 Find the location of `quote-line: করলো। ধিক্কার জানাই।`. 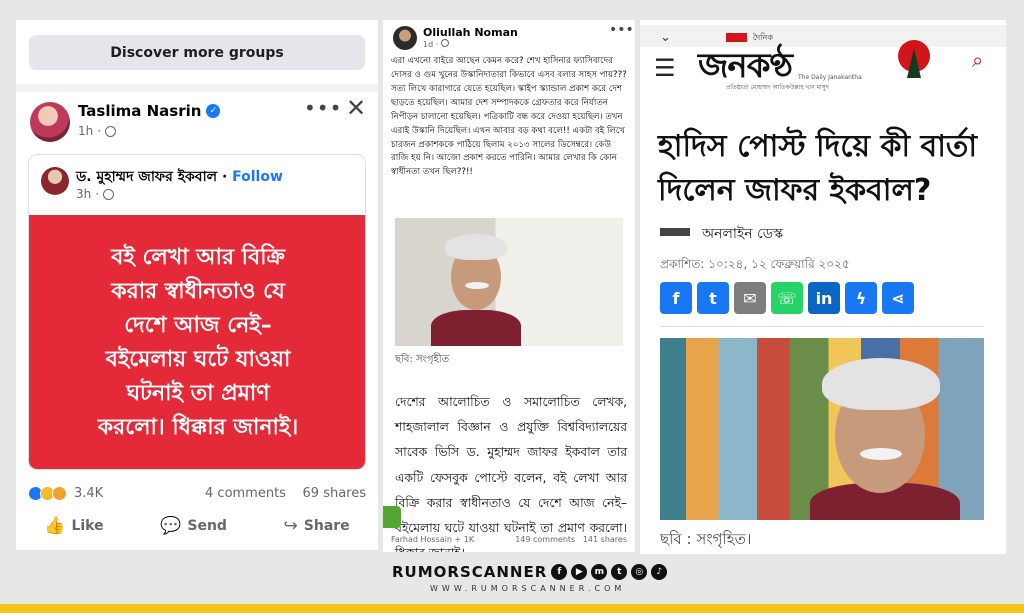

quote-line: করলো। ধিক্কার জানাই। is located at coordinates (198, 428).